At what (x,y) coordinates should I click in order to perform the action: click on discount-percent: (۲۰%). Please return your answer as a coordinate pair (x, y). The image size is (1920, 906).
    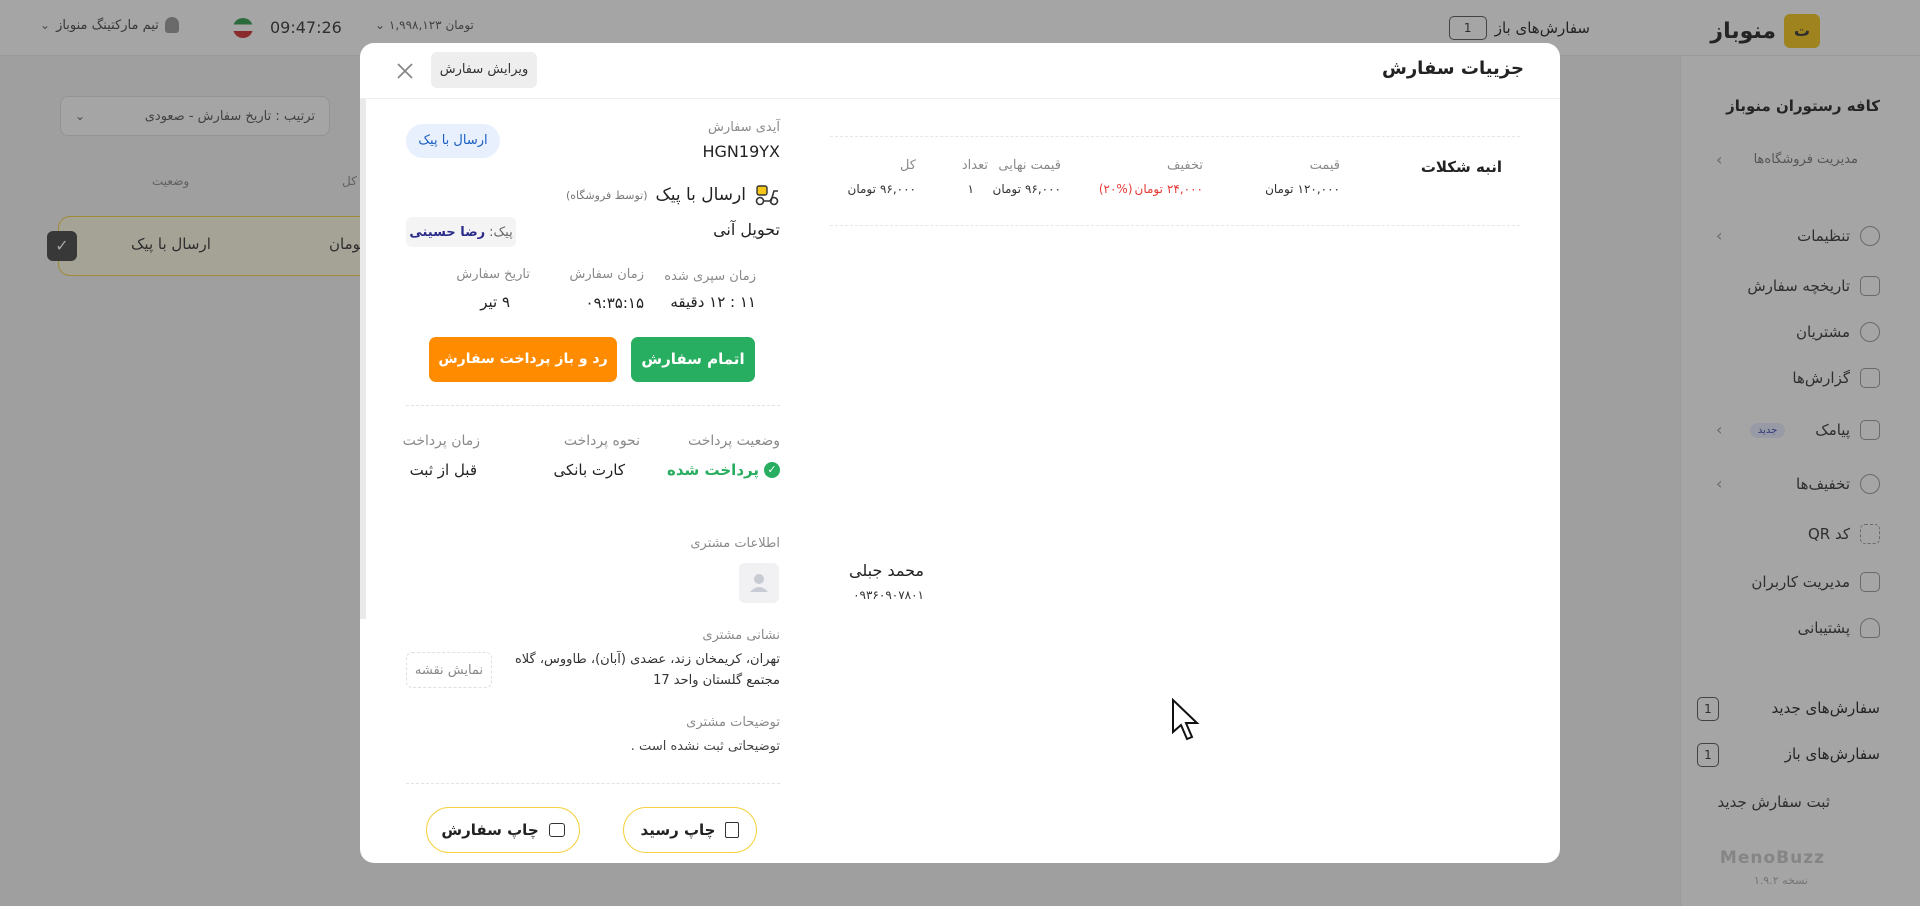
    Looking at the image, I should click on (1115, 189).